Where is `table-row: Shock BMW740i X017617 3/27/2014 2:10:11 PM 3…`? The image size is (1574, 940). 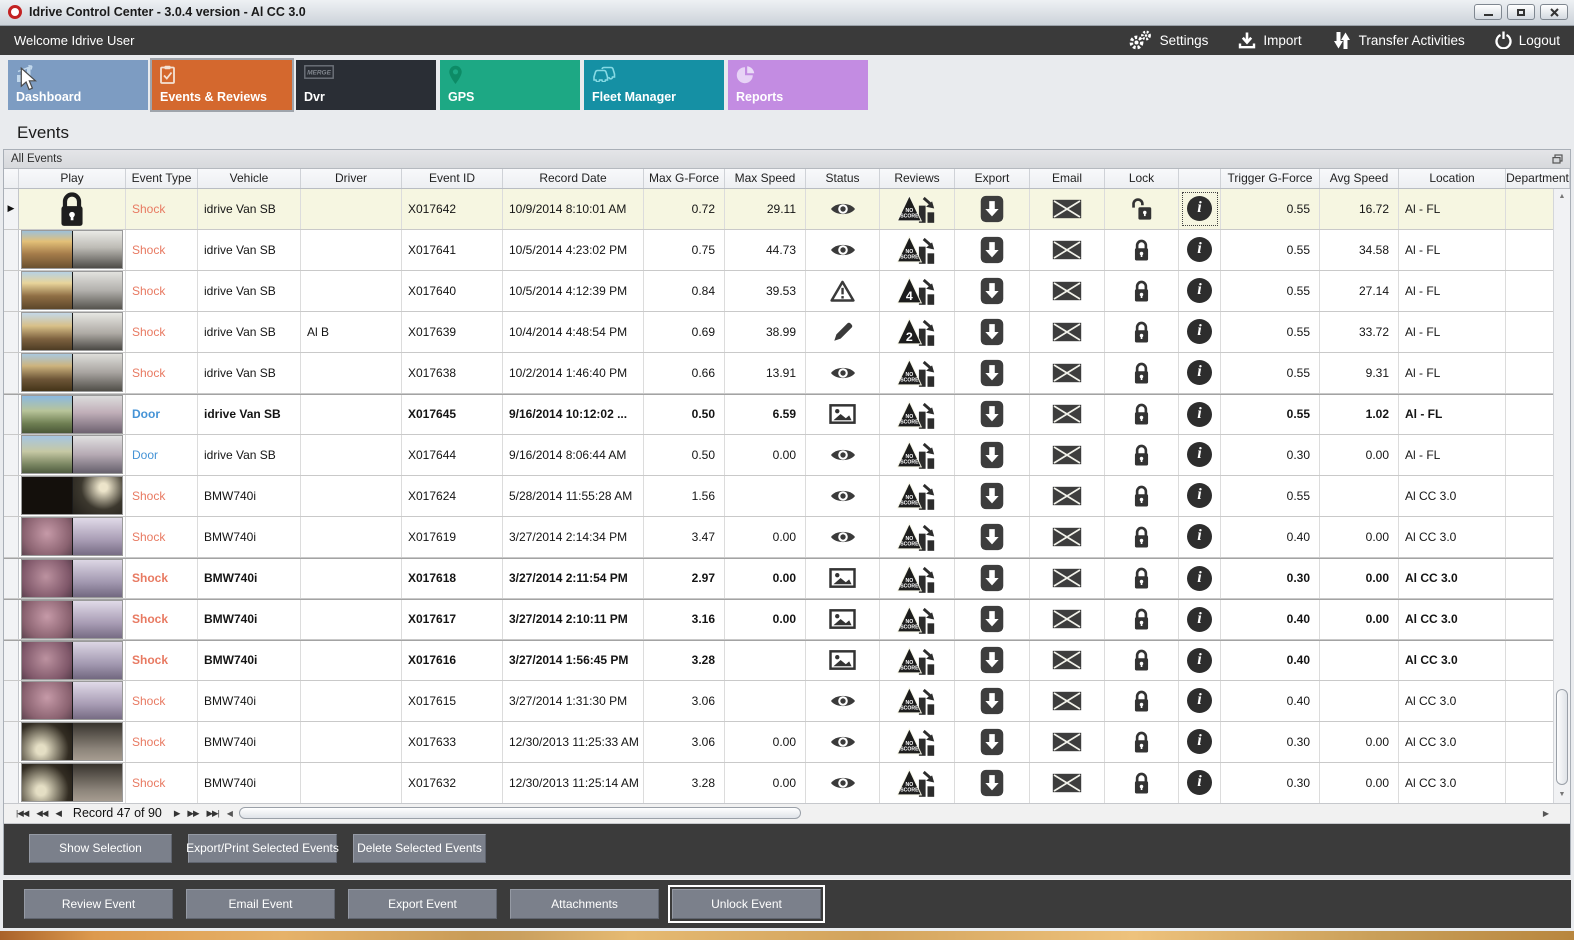
table-row: Shock BMW740i X017617 3/27/2014 2:10:11 PM 3… is located at coordinates (787, 619).